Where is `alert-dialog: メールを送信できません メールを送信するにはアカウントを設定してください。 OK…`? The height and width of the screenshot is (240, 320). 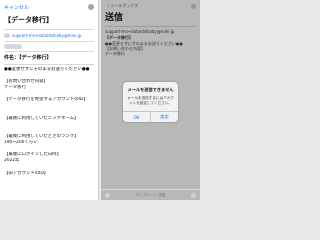
alert-dialog: メールを送信できません メールを送信するにはアカウントを設定してください。 OK… is located at coordinates (150, 102).